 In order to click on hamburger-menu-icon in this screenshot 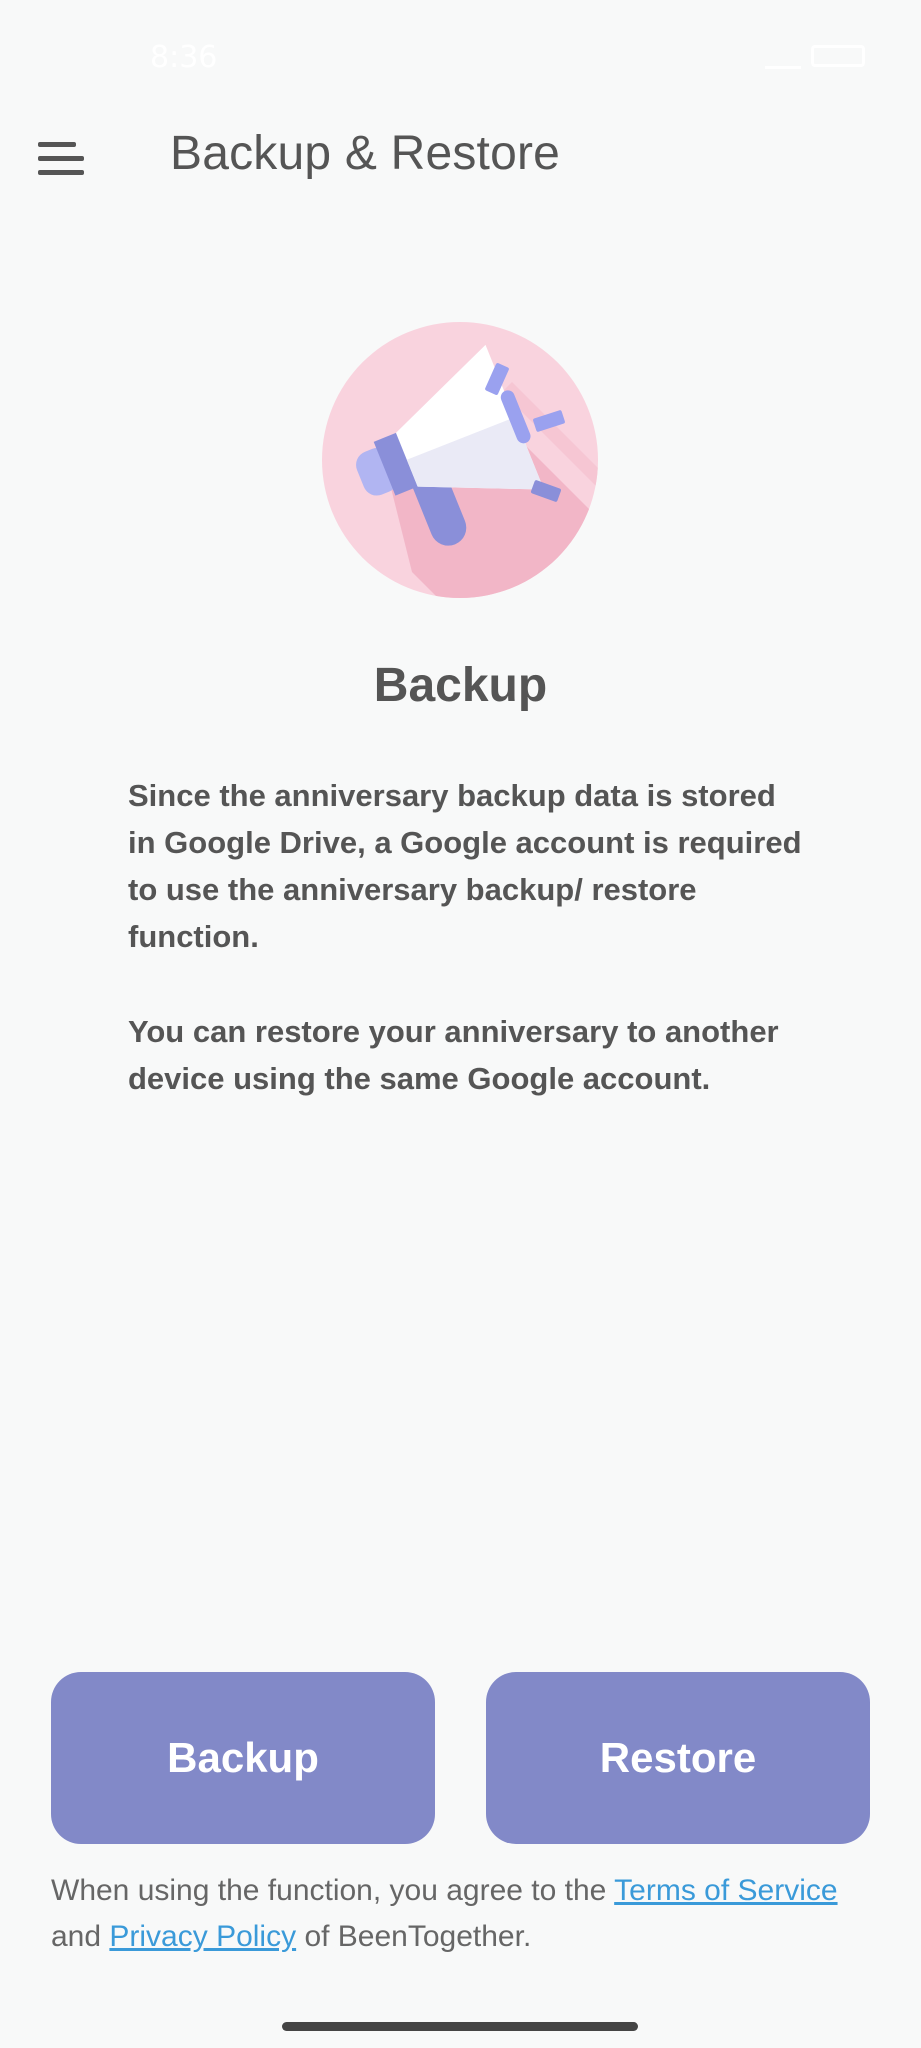, I will do `click(62, 158)`.